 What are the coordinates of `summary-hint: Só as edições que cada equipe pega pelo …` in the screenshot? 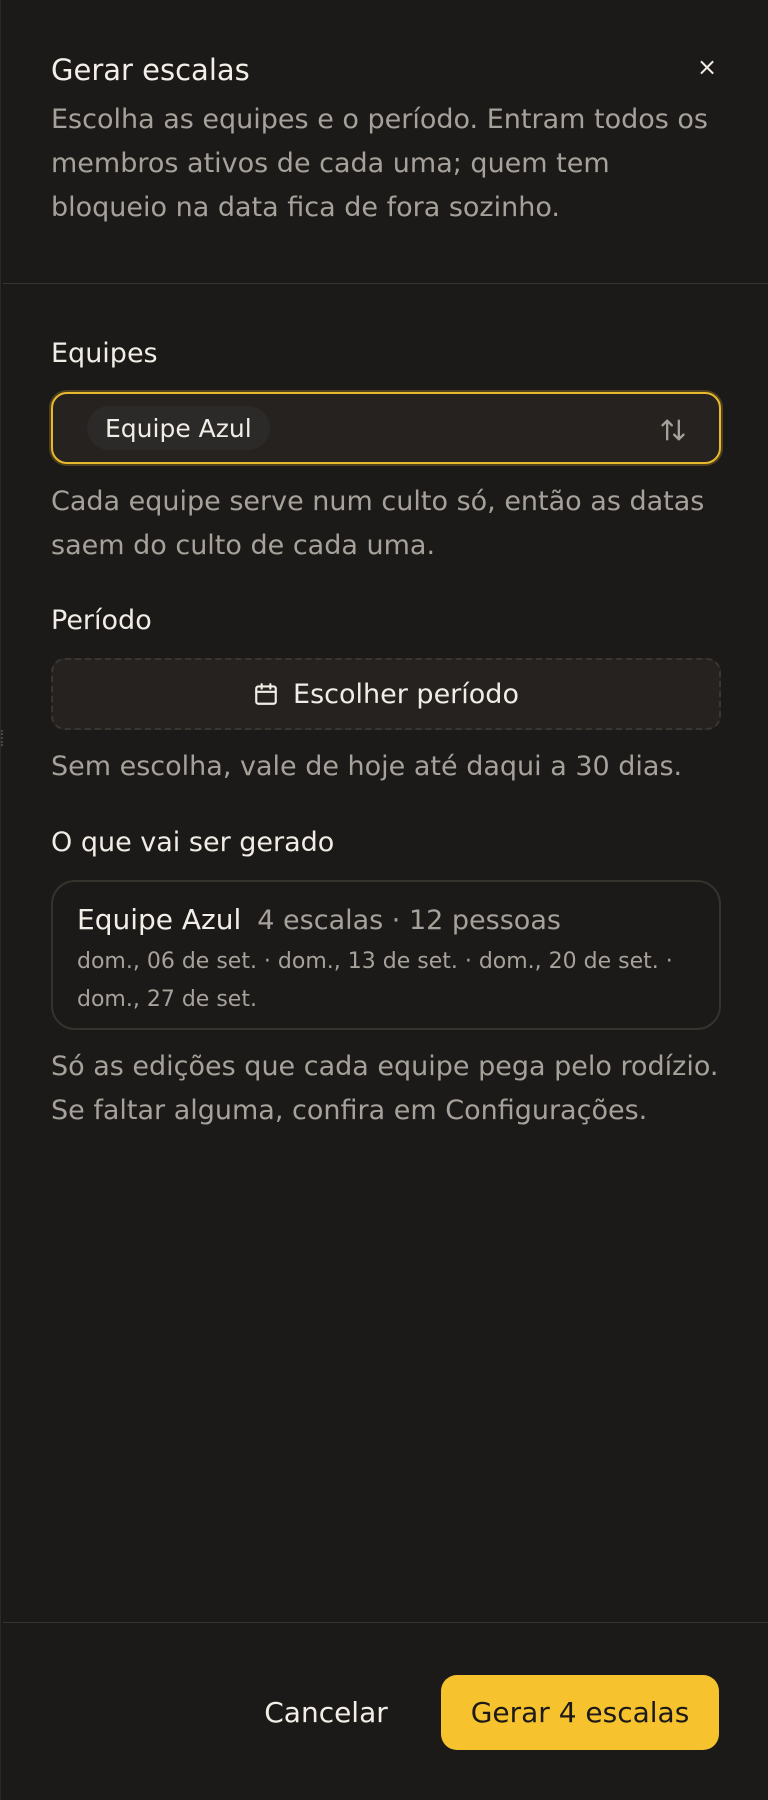 It's located at (385, 1088).